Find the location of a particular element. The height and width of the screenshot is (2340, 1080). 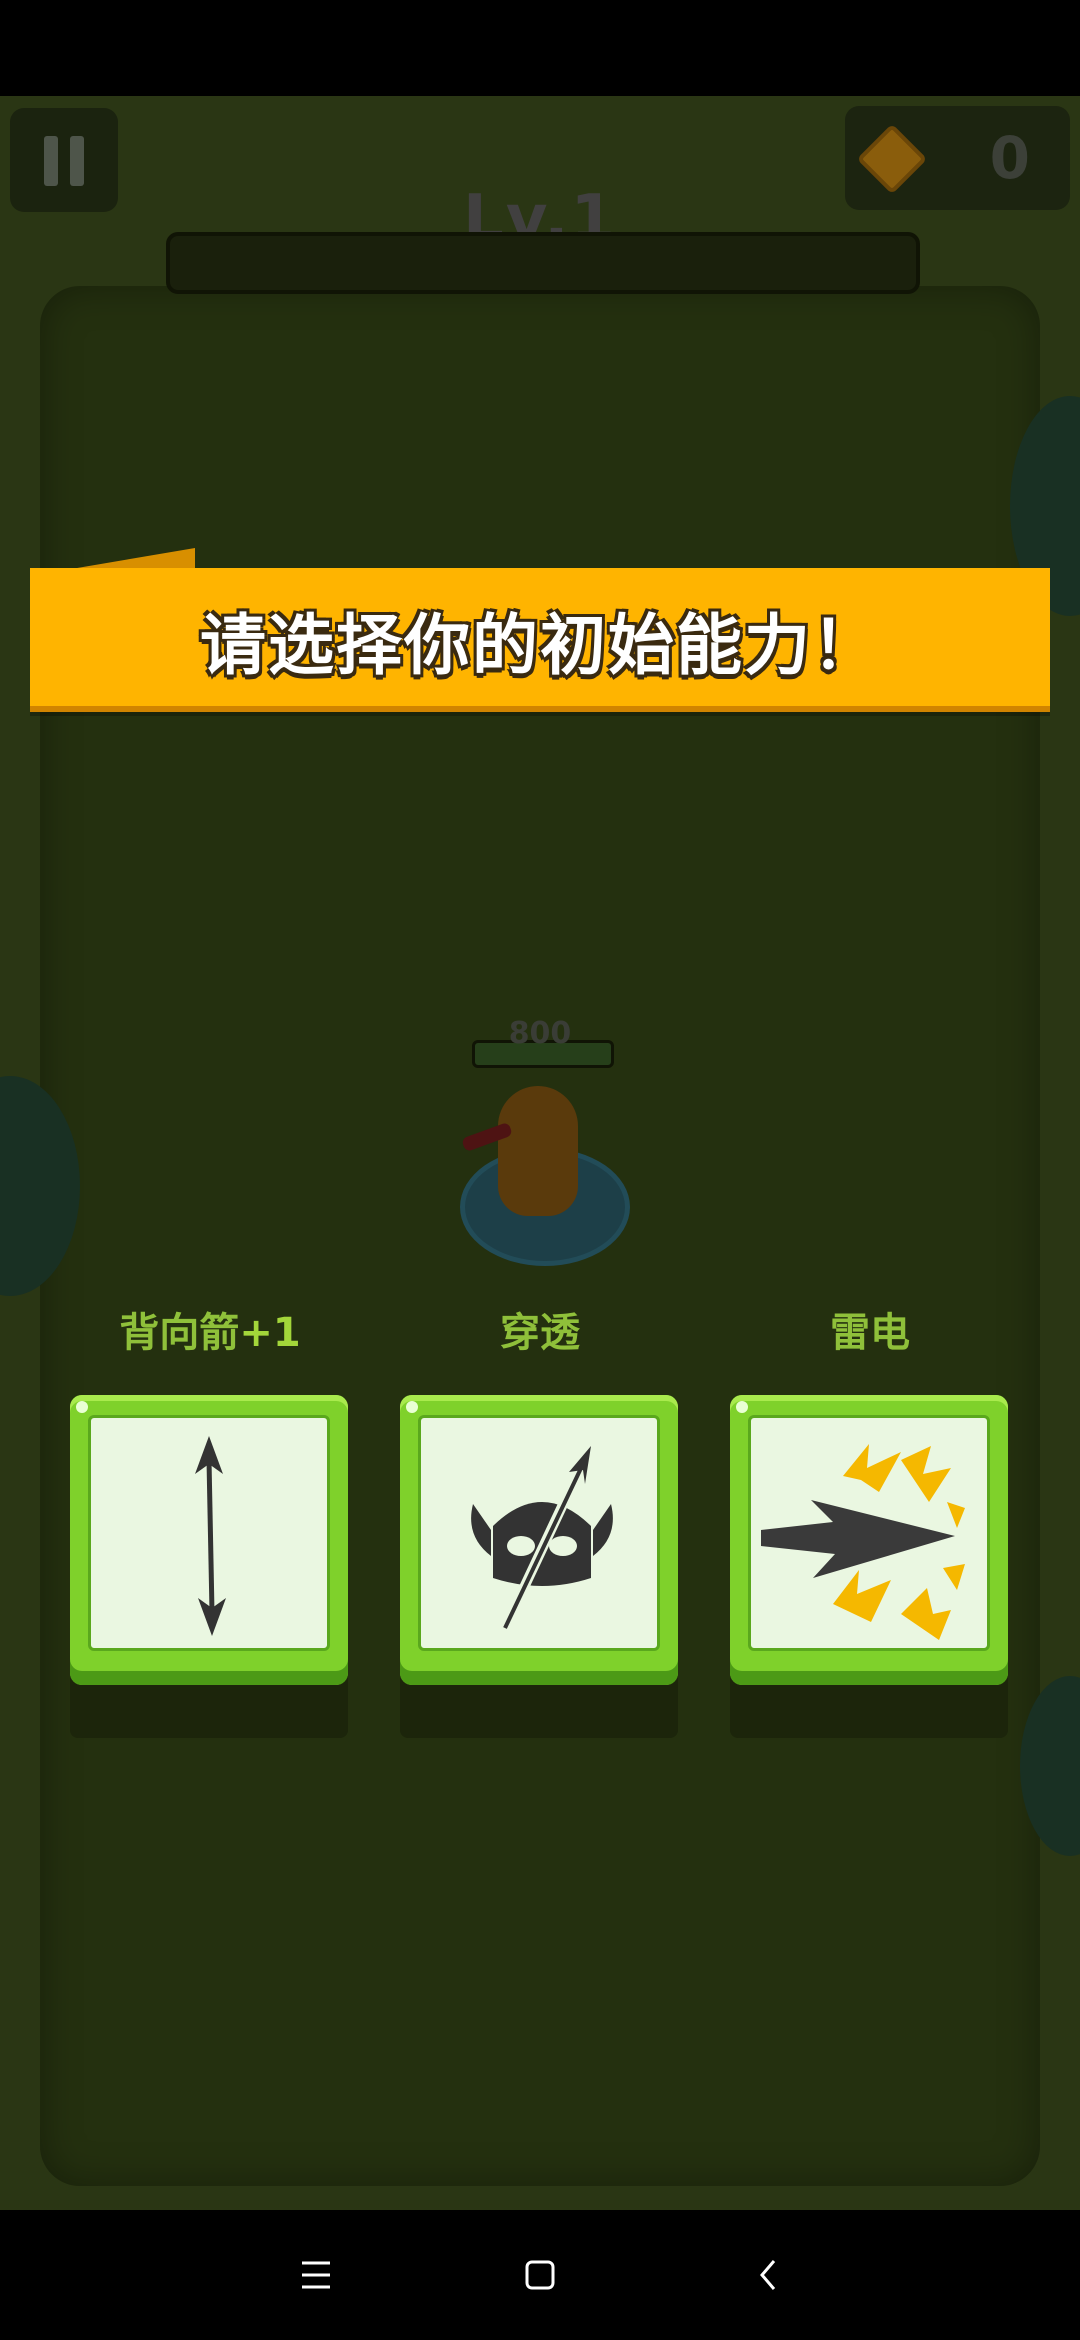

recents-button is located at coordinates (316, 2275).